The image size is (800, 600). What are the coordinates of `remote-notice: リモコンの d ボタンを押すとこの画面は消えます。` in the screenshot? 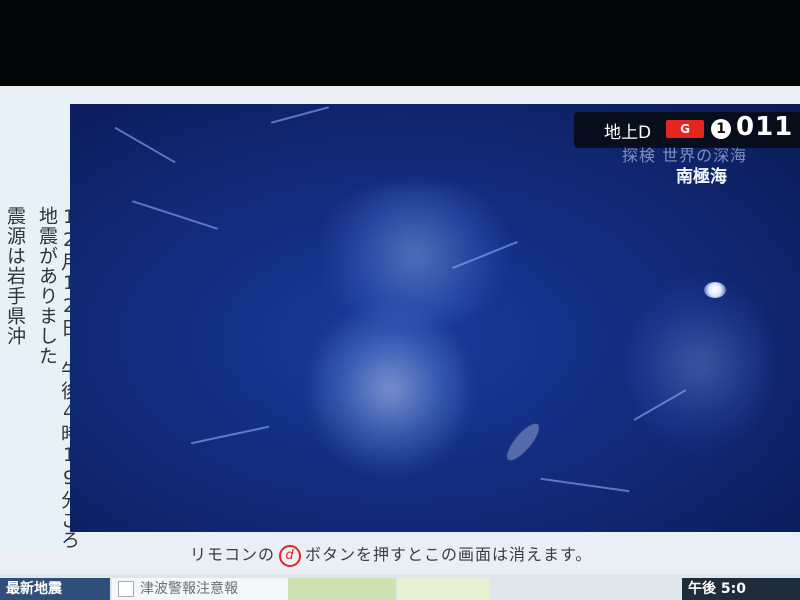 It's located at (391, 554).